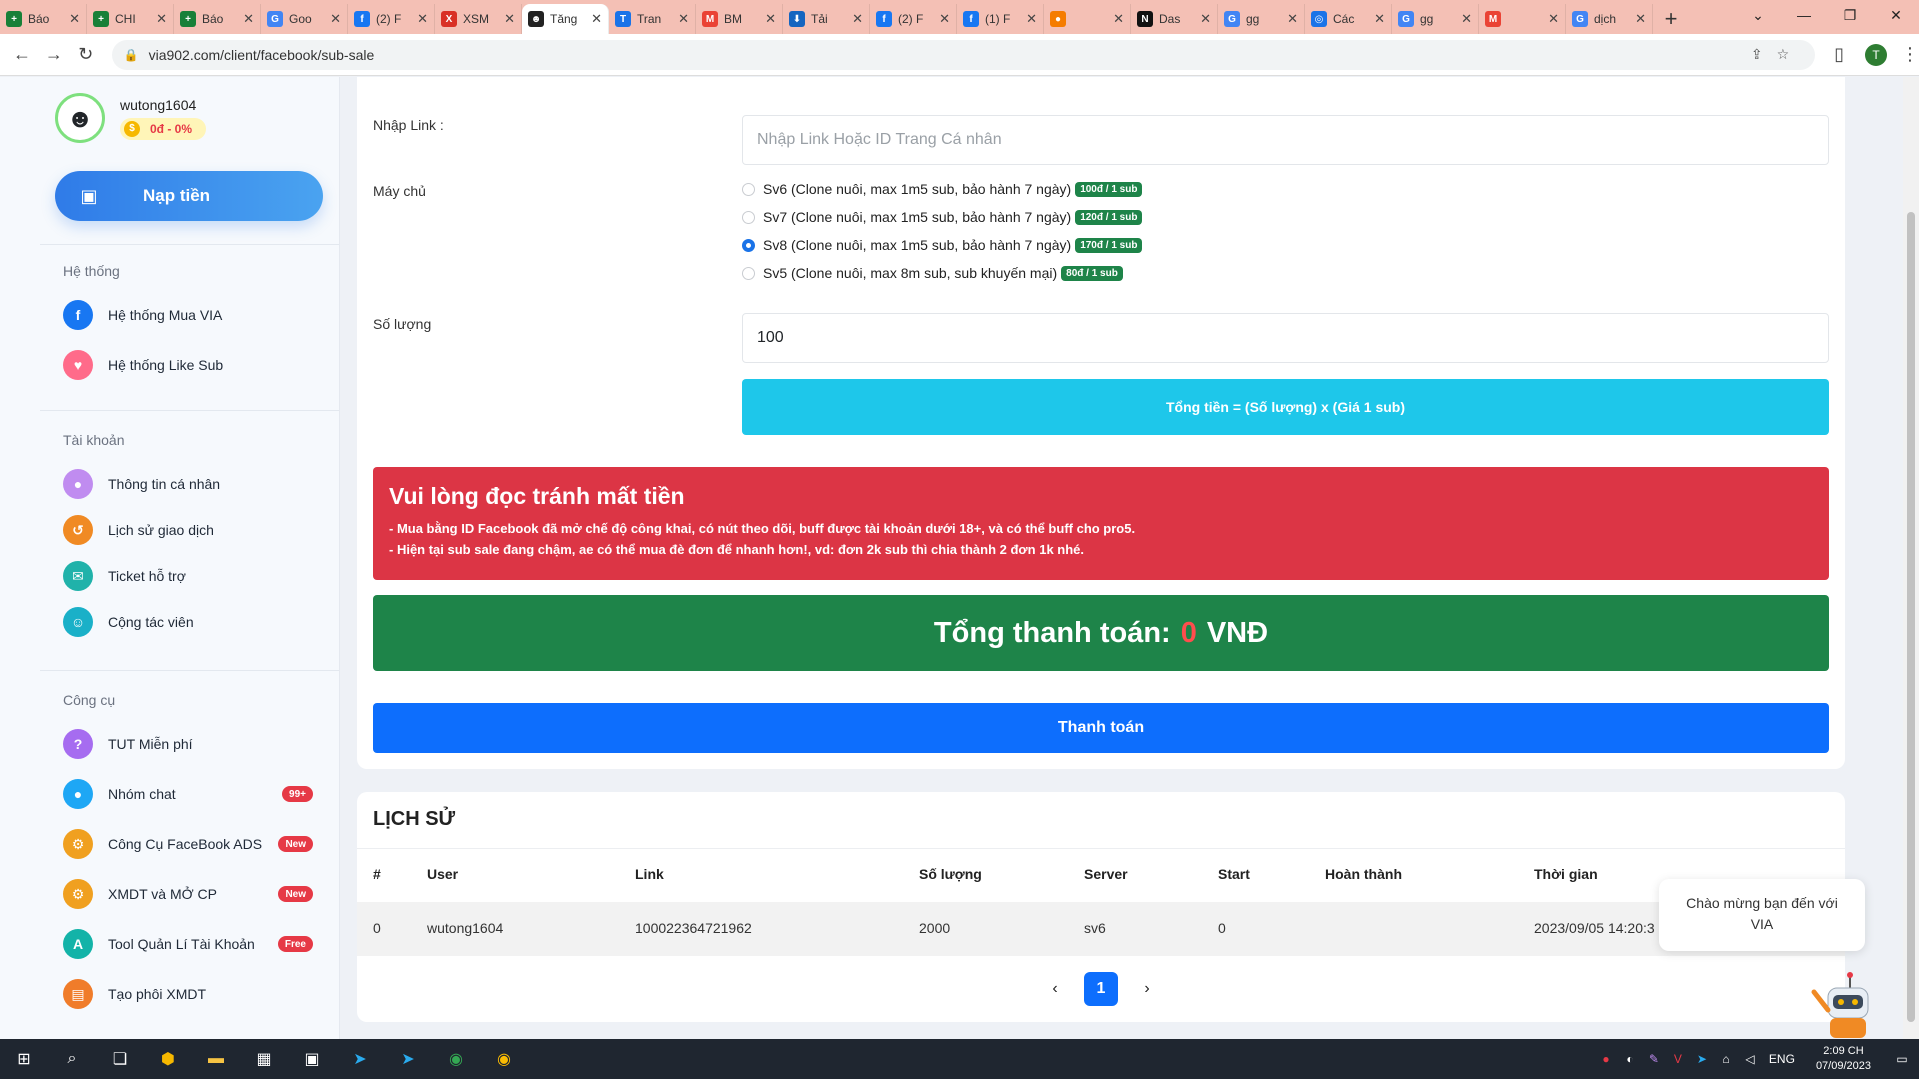  What do you see at coordinates (1750, 1059) in the screenshot?
I see `volume-icon: ◁` at bounding box center [1750, 1059].